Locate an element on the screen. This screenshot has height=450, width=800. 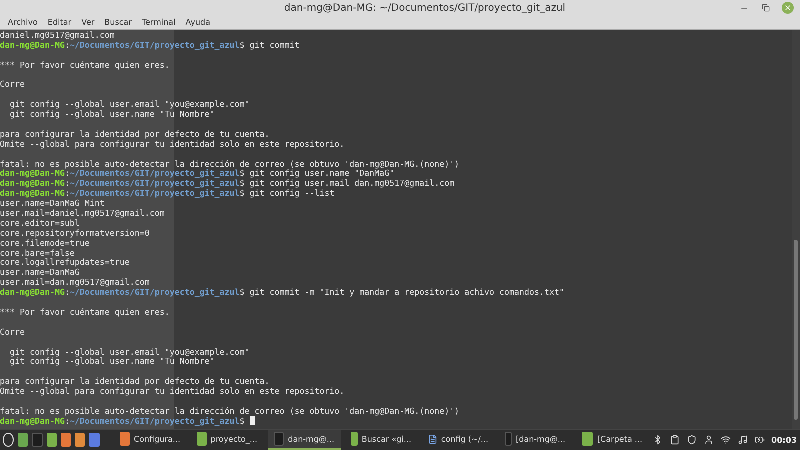
music-icon is located at coordinates (743, 440).